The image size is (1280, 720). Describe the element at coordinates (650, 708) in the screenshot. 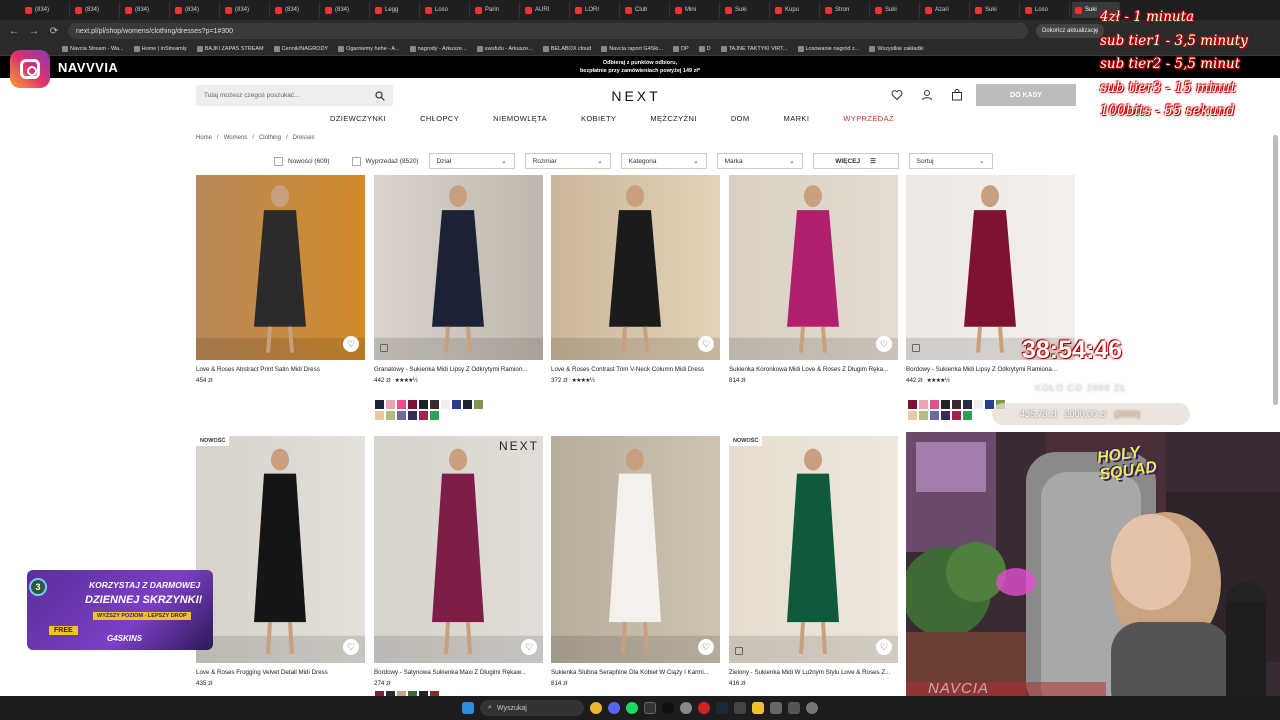

I see `obs-icon` at that location.